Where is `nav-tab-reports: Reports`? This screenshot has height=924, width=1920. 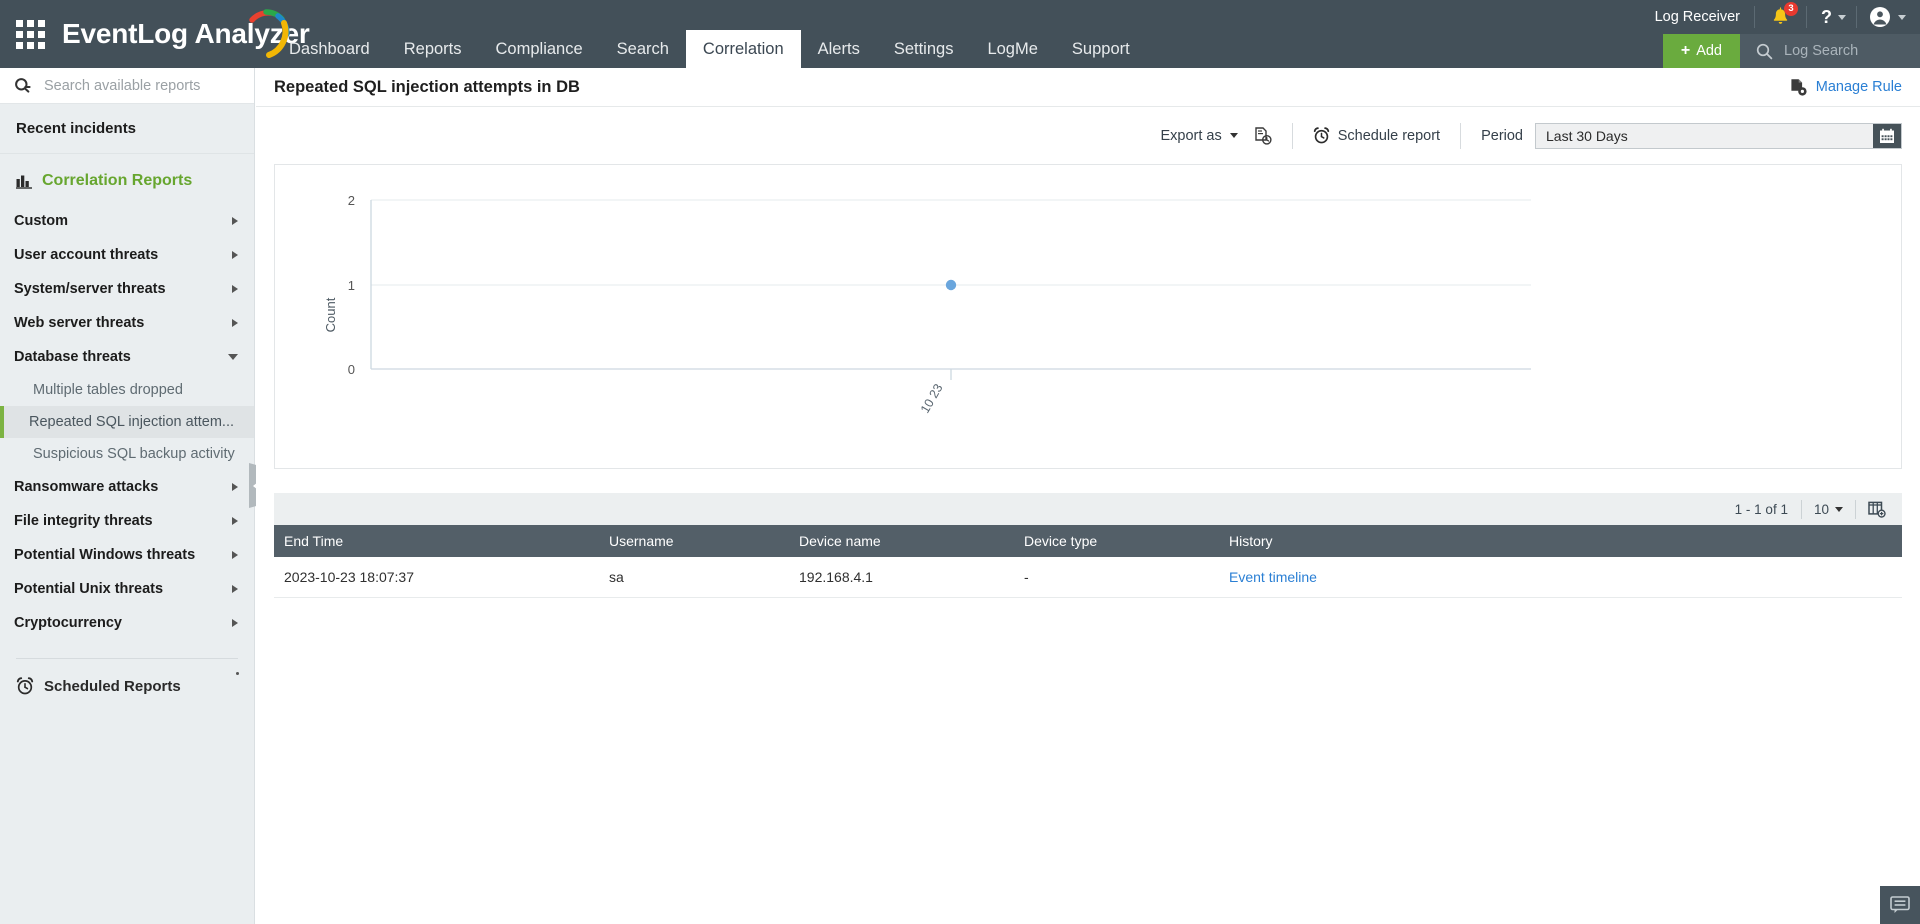
nav-tab-reports: Reports is located at coordinates (433, 49).